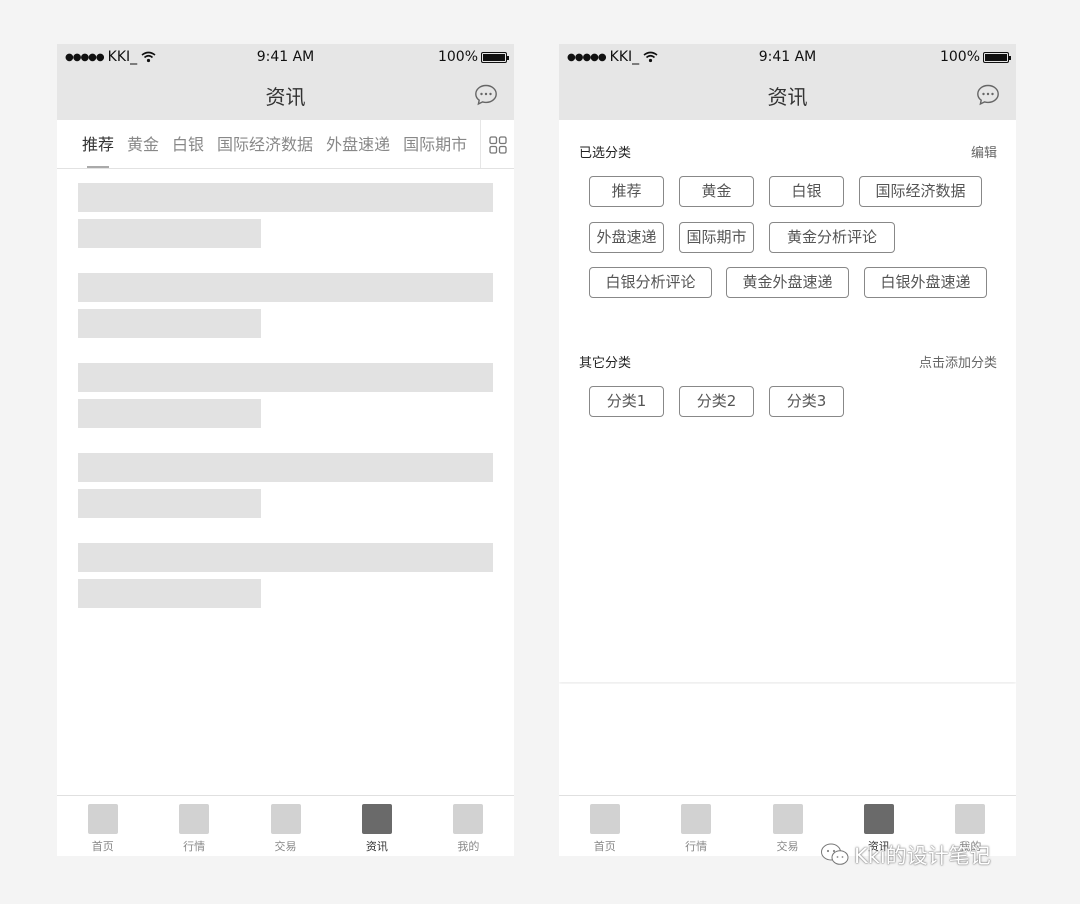  What do you see at coordinates (716, 191) in the screenshot?
I see `selected-chip: 黄金` at bounding box center [716, 191].